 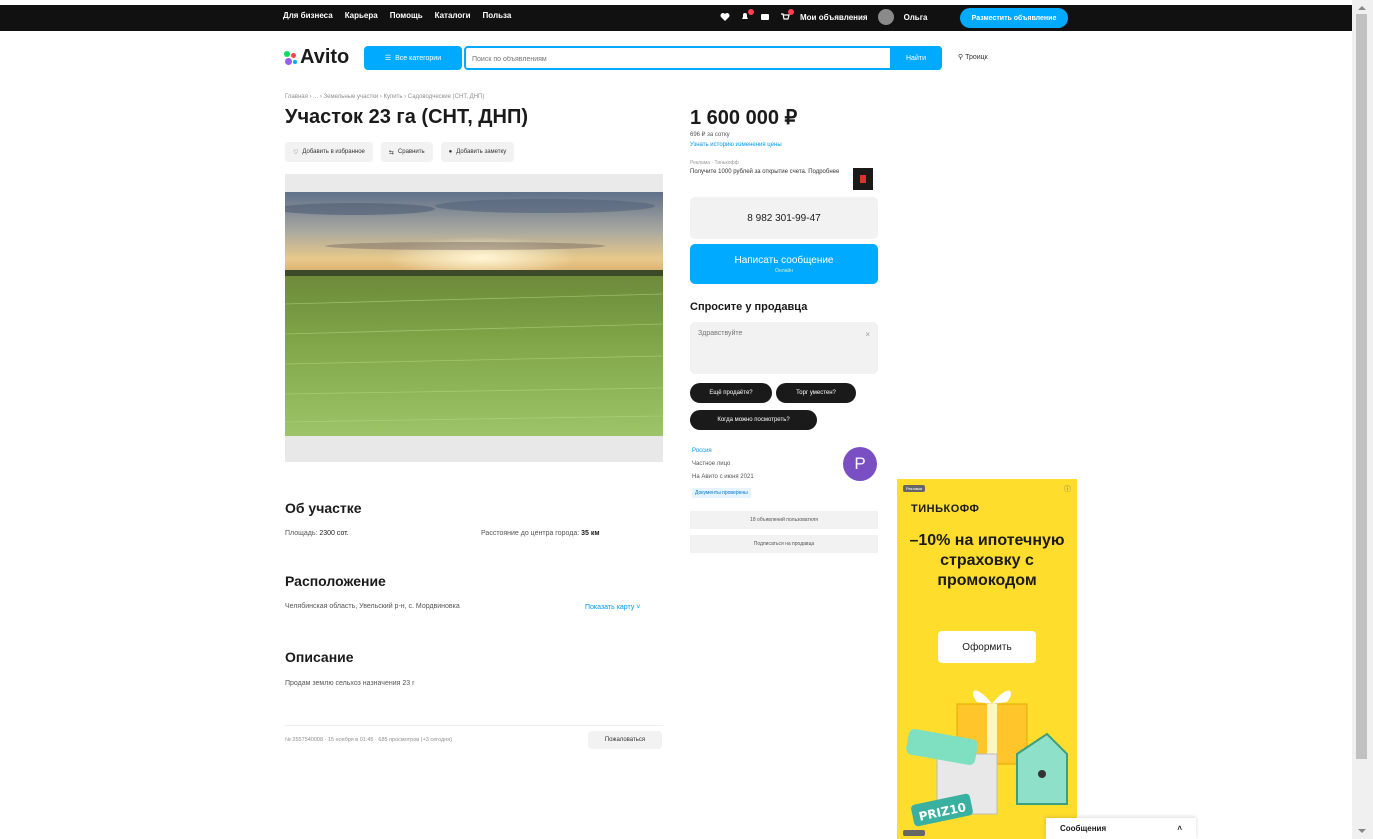 What do you see at coordinates (702, 451) in the screenshot?
I see `seller-name-link: Россия` at bounding box center [702, 451].